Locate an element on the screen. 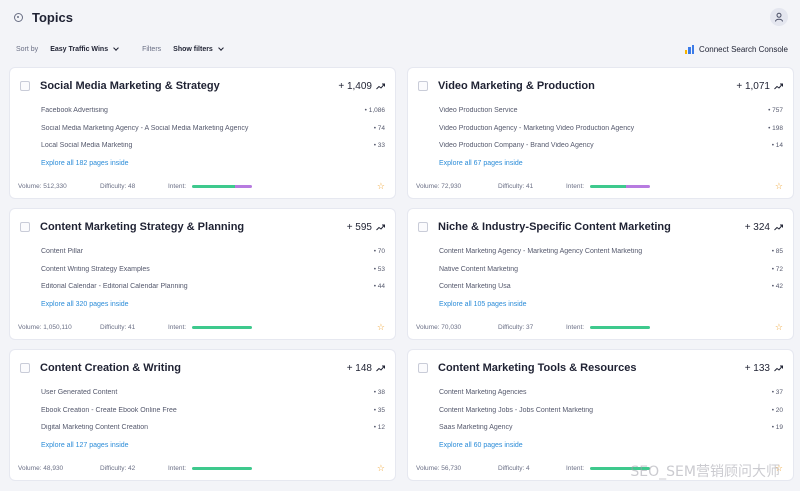 This screenshot has height=491, width=800. keyword-row: Content Marketing Usa • 42 is located at coordinates (611, 287).